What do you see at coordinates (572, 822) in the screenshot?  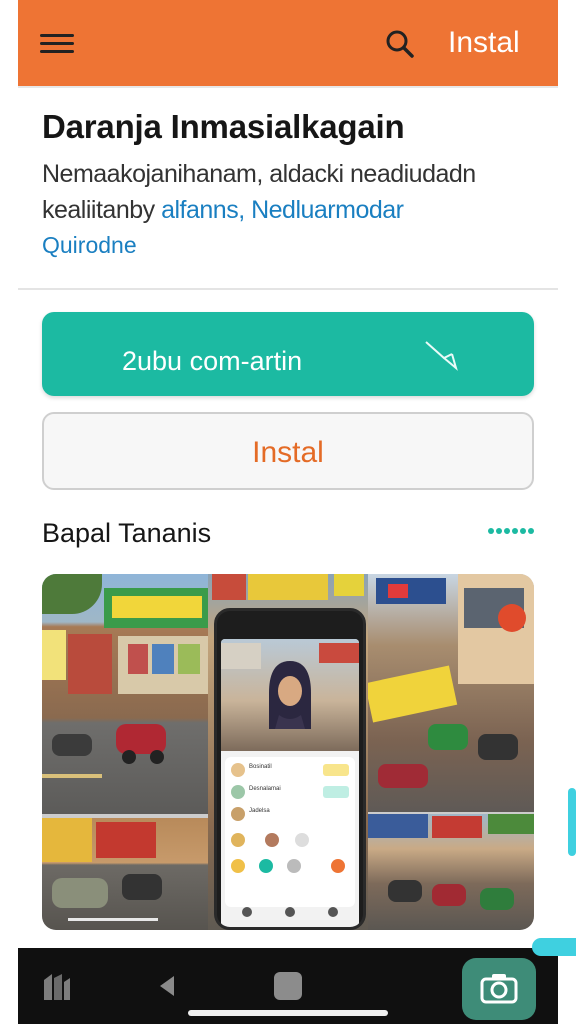 I see `edge-handle` at bounding box center [572, 822].